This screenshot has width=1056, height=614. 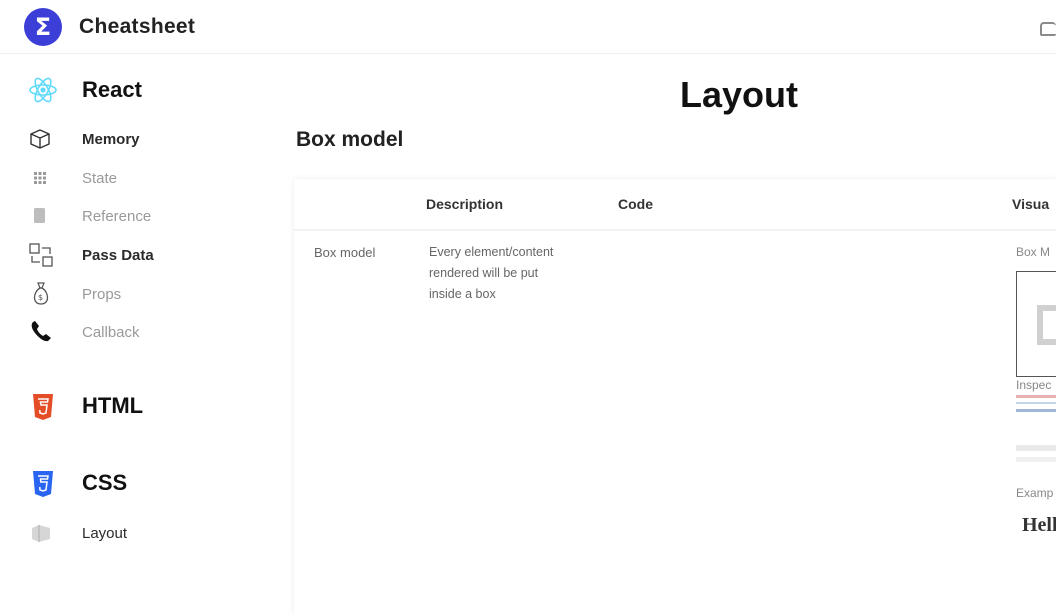 I want to click on page-title: Layout, so click(x=739, y=94).